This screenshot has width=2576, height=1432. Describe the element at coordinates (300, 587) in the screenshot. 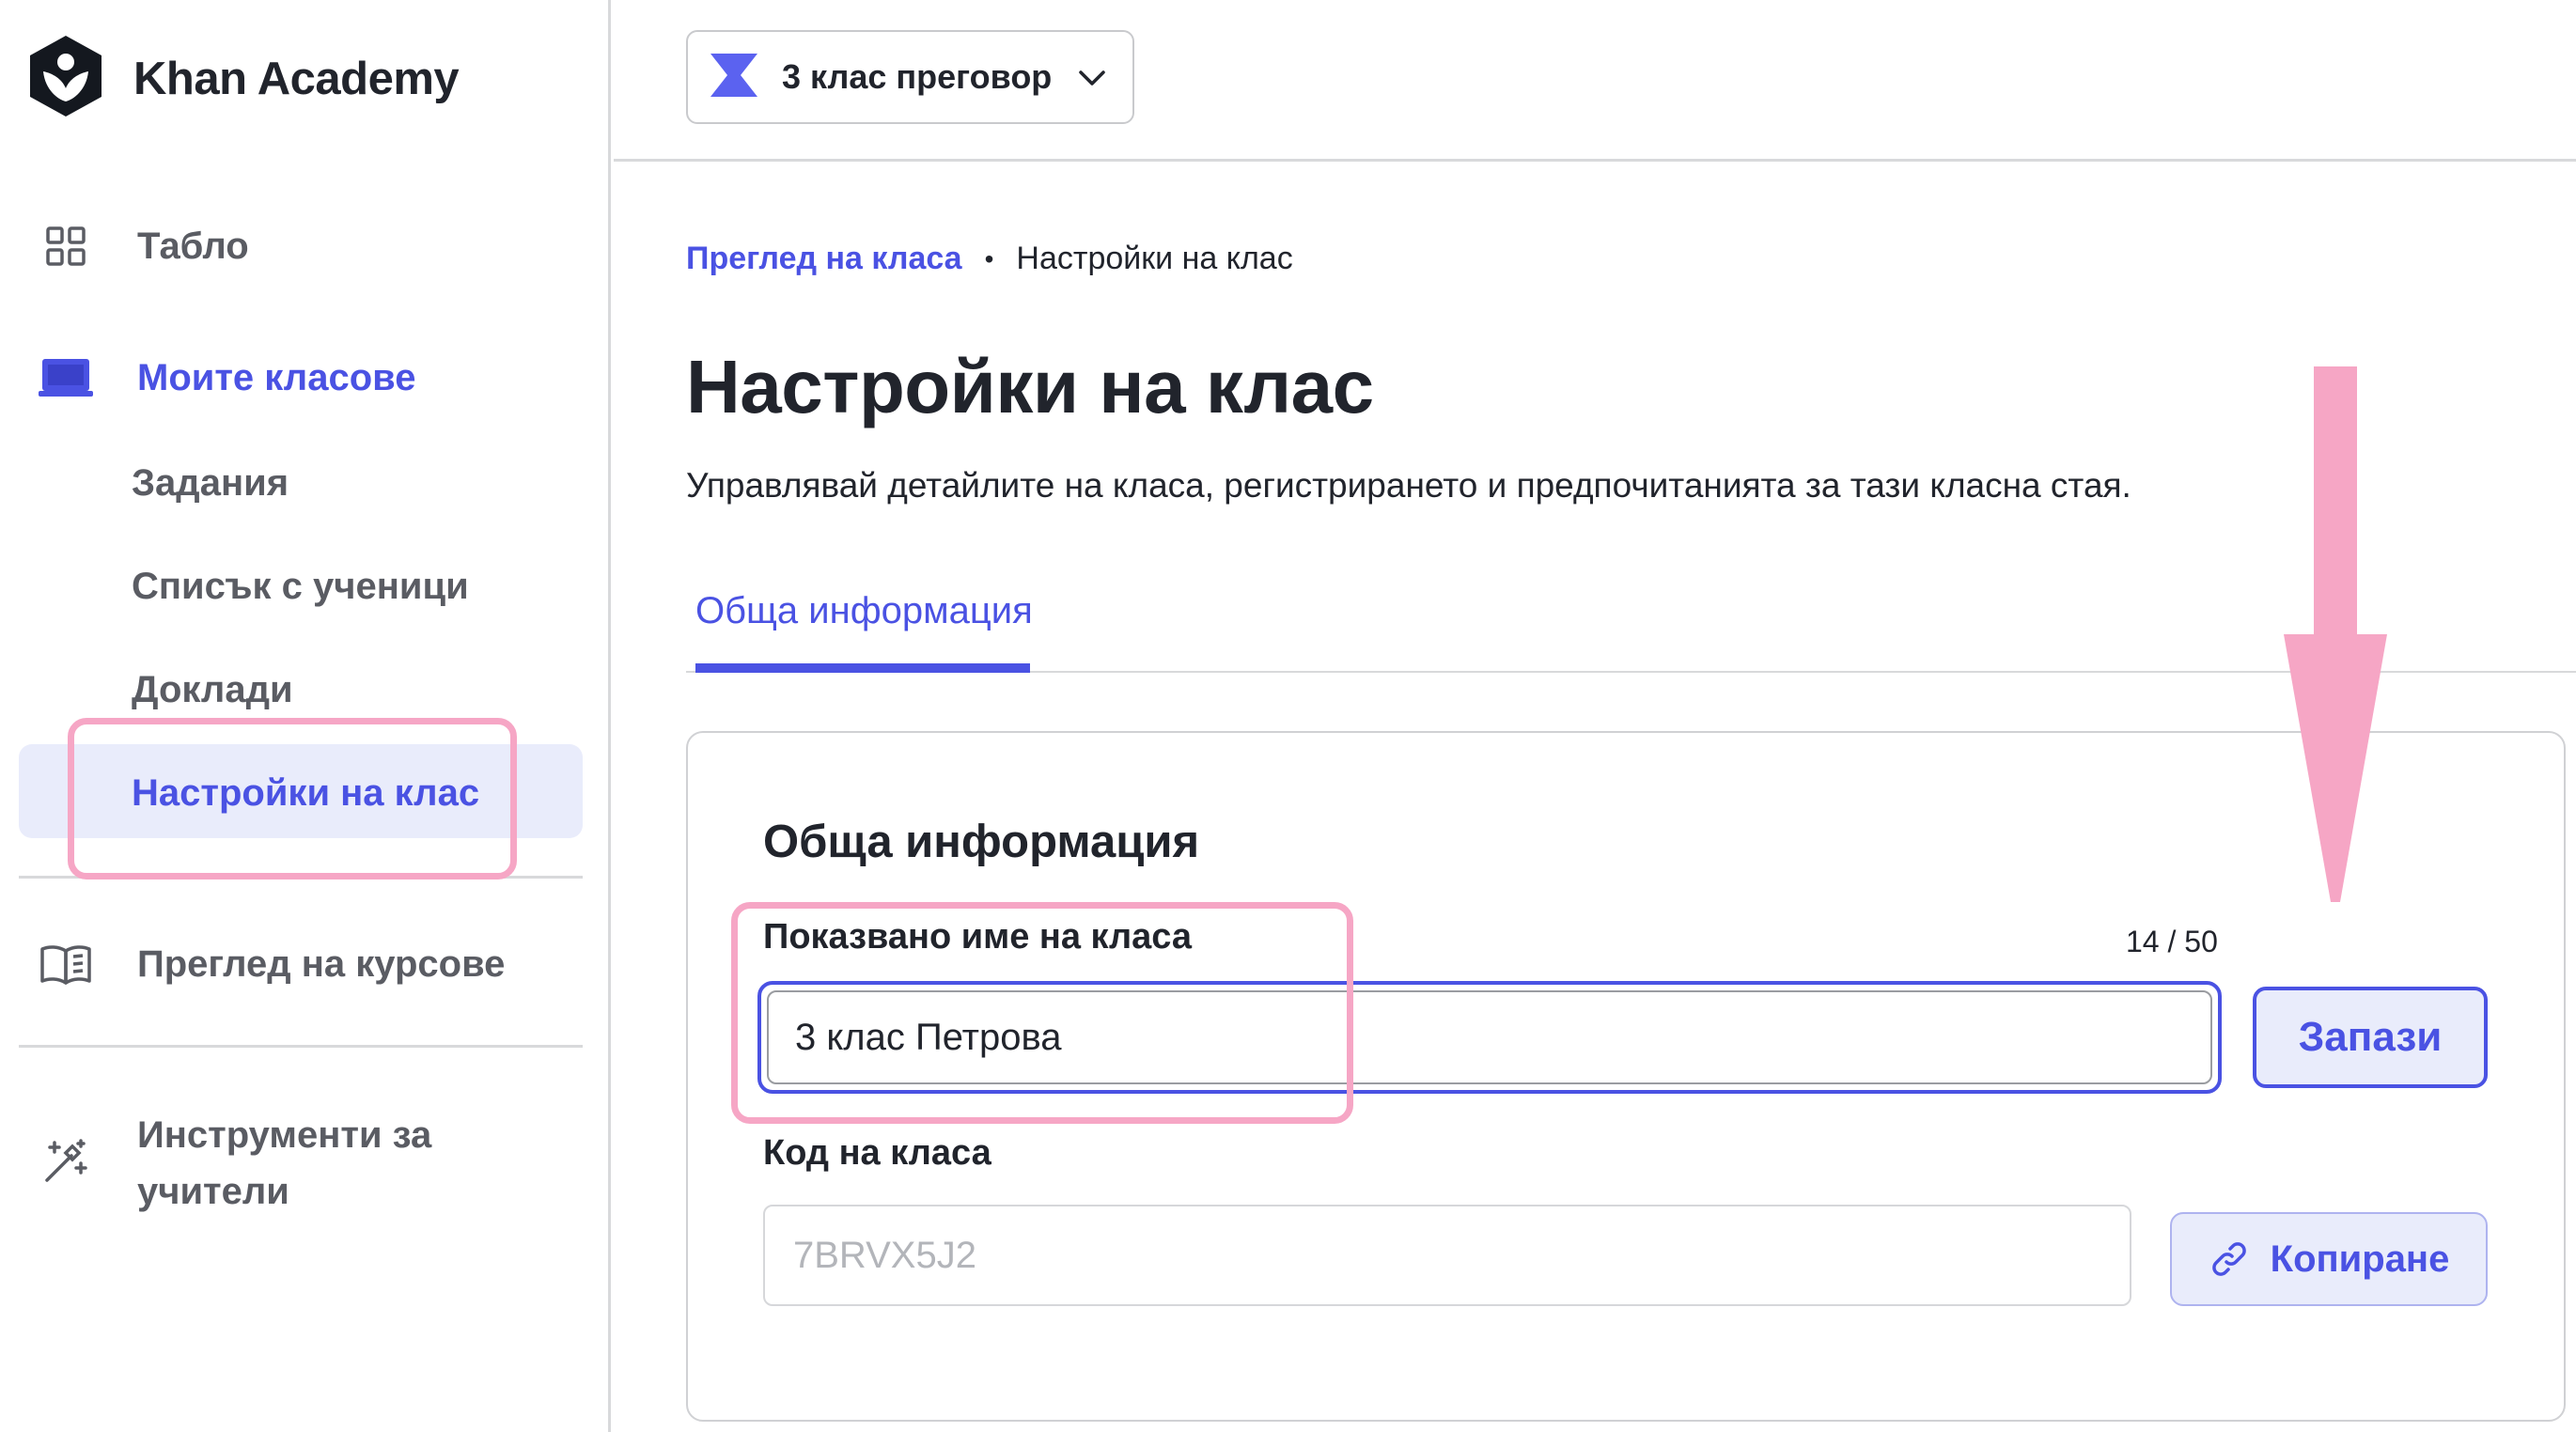

I see `sidebar-subitem-roster: Списък с ученици` at that location.